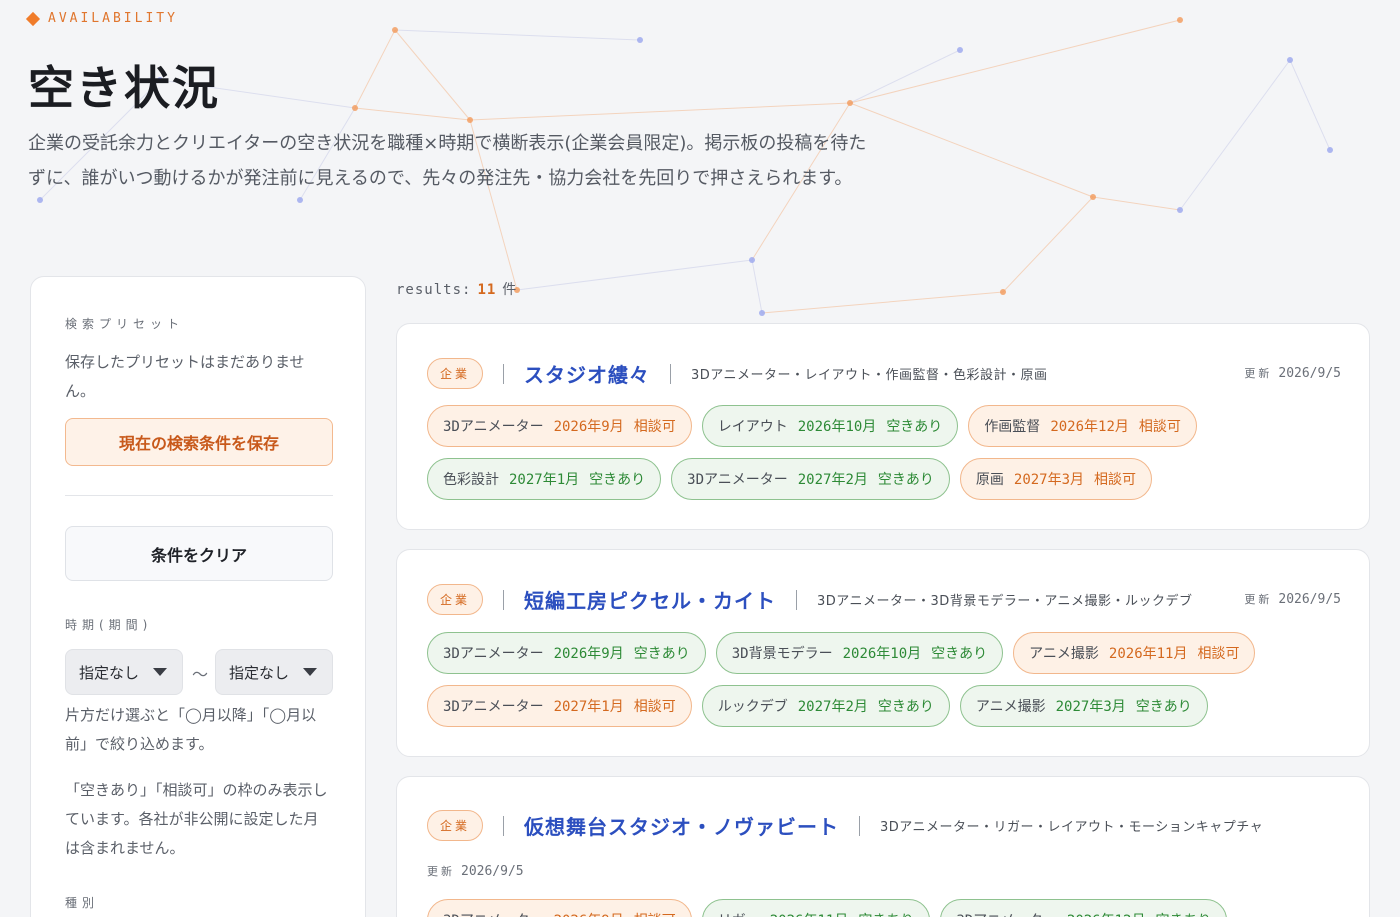 Image resolution: width=1400 pixels, height=917 pixels. What do you see at coordinates (471, 480) in the screenshot?
I see `slot-role: 色彩設計` at bounding box center [471, 480].